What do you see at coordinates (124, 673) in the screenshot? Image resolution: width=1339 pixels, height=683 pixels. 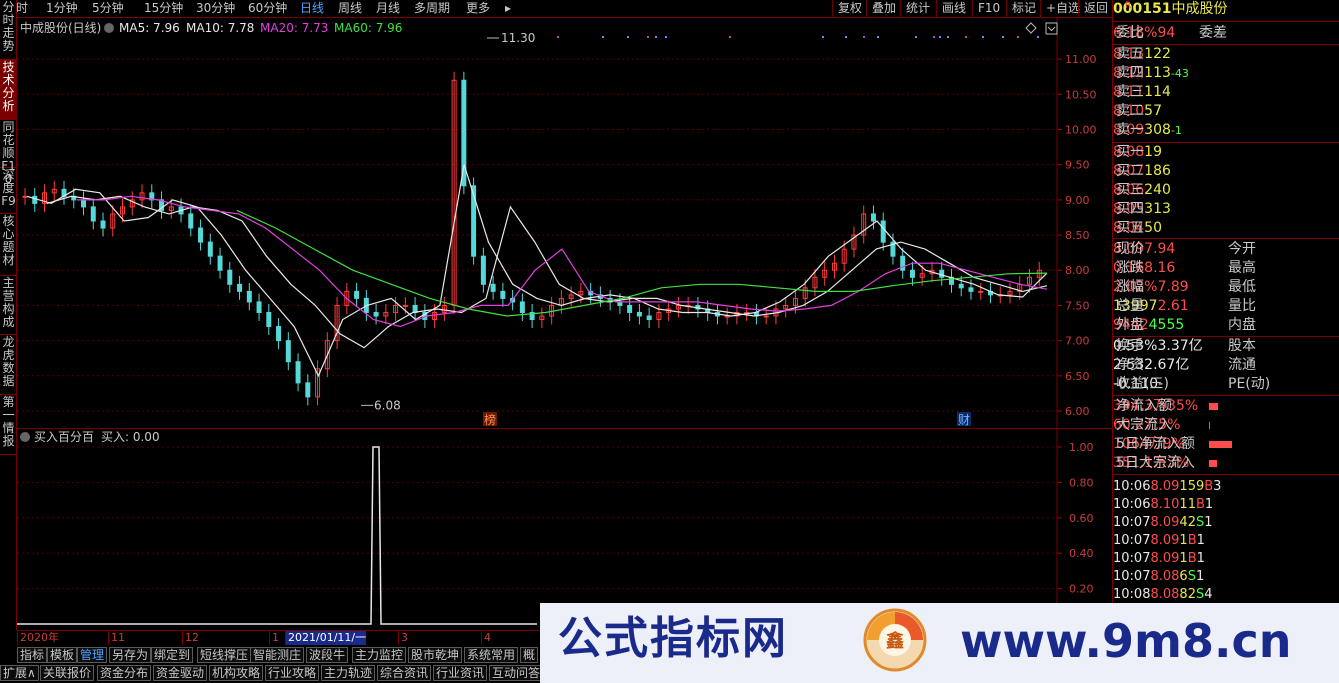 I see `info-tab-2: 资金分布` at bounding box center [124, 673].